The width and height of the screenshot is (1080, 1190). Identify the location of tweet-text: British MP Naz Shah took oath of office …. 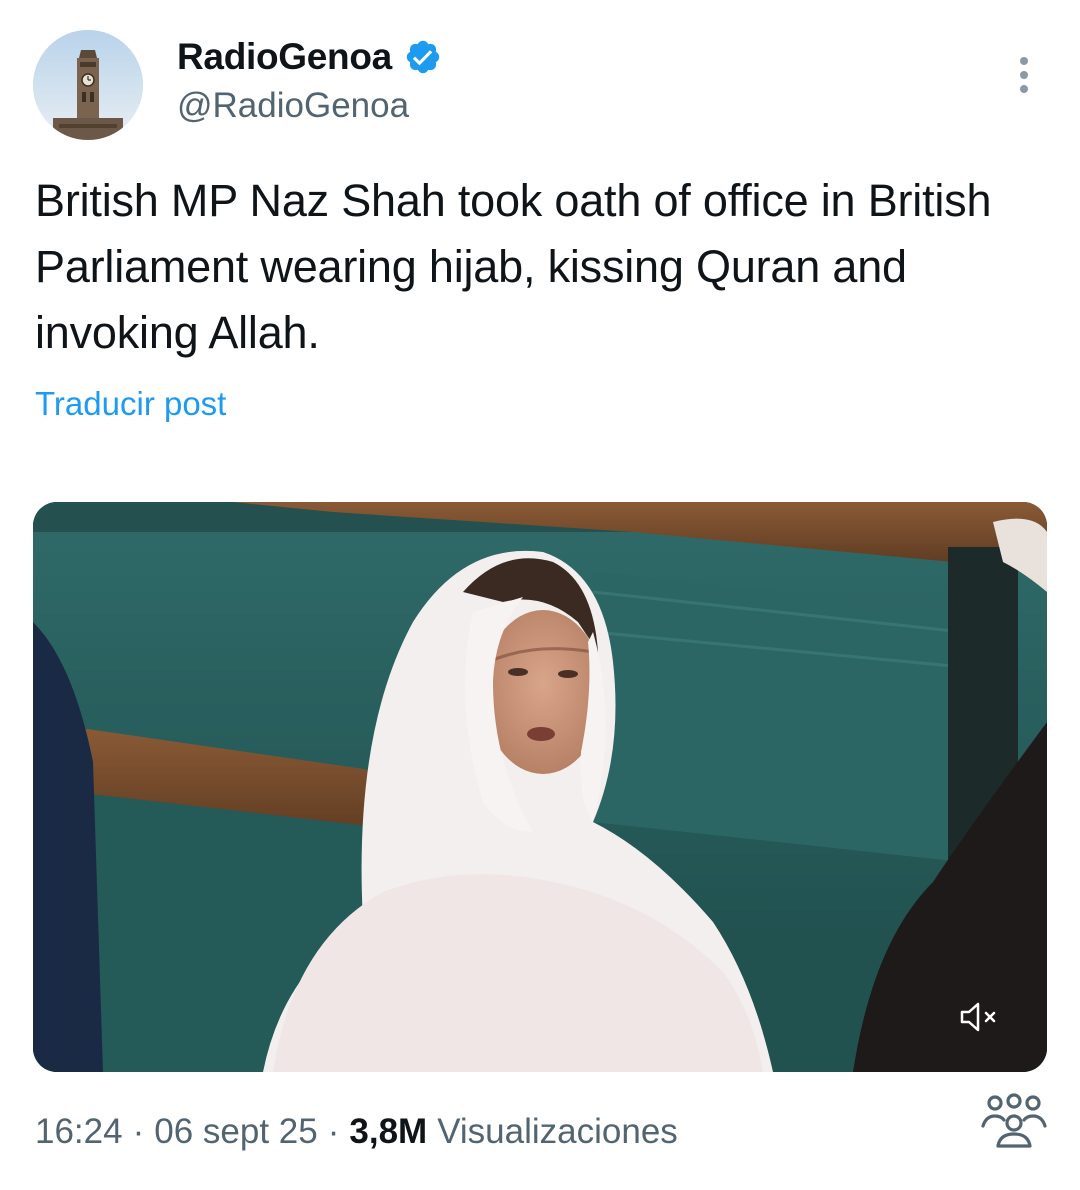
(513, 266).